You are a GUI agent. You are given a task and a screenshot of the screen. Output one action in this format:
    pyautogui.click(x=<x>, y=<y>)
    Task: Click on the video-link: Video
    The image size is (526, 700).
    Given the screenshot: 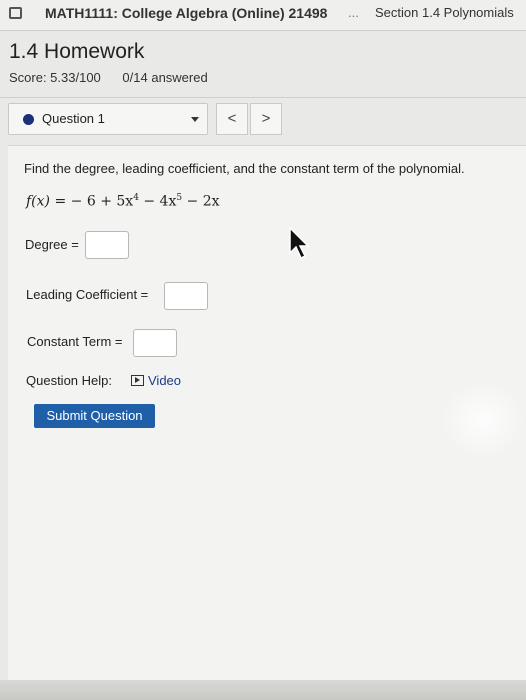 What is the action you would take?
    pyautogui.click(x=156, y=380)
    